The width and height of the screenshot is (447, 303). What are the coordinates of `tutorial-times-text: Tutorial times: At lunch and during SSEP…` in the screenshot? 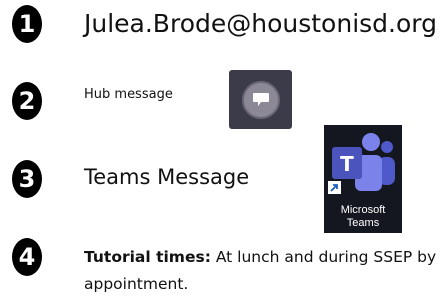 It's located at (265, 271).